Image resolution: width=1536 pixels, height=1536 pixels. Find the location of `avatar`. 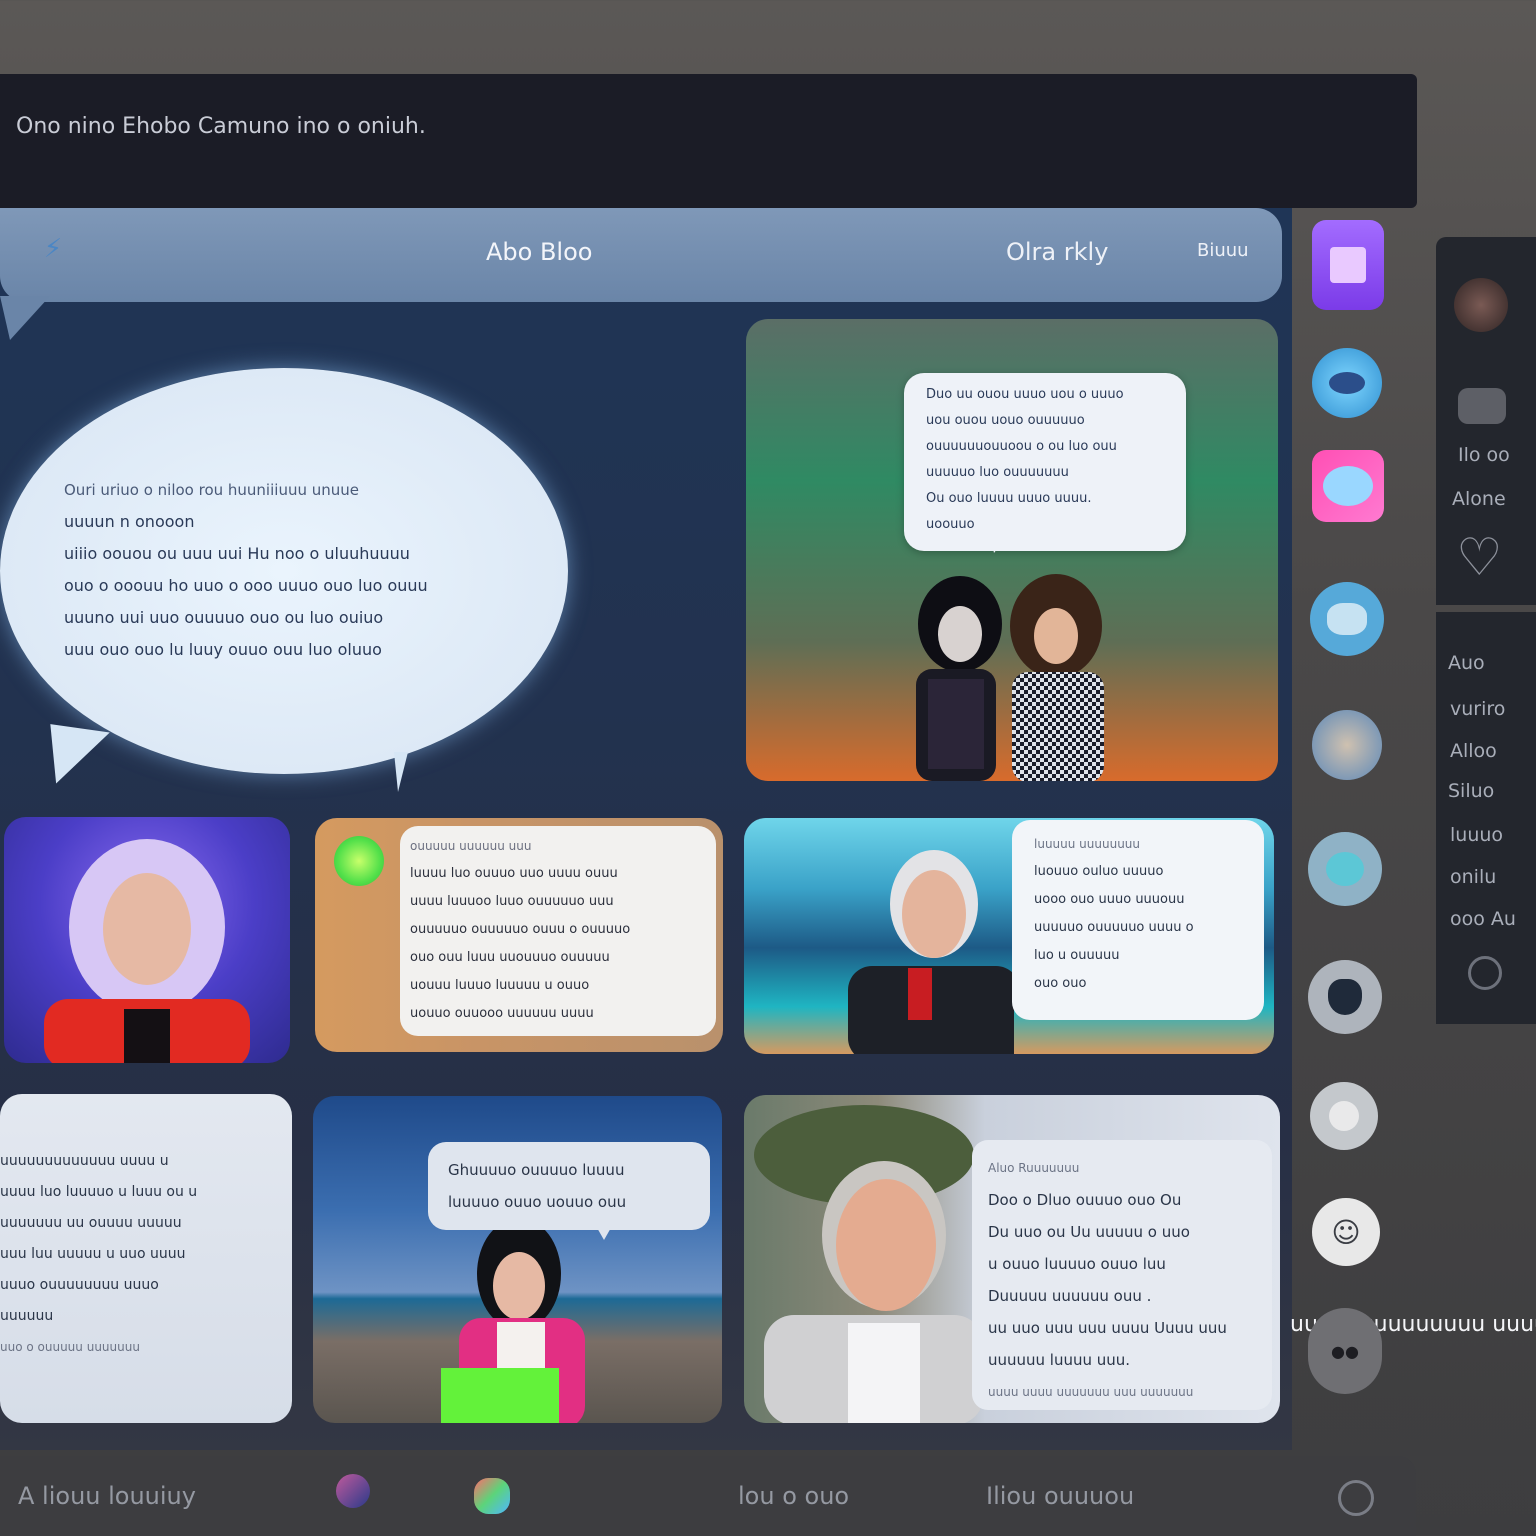

avatar is located at coordinates (1481, 305).